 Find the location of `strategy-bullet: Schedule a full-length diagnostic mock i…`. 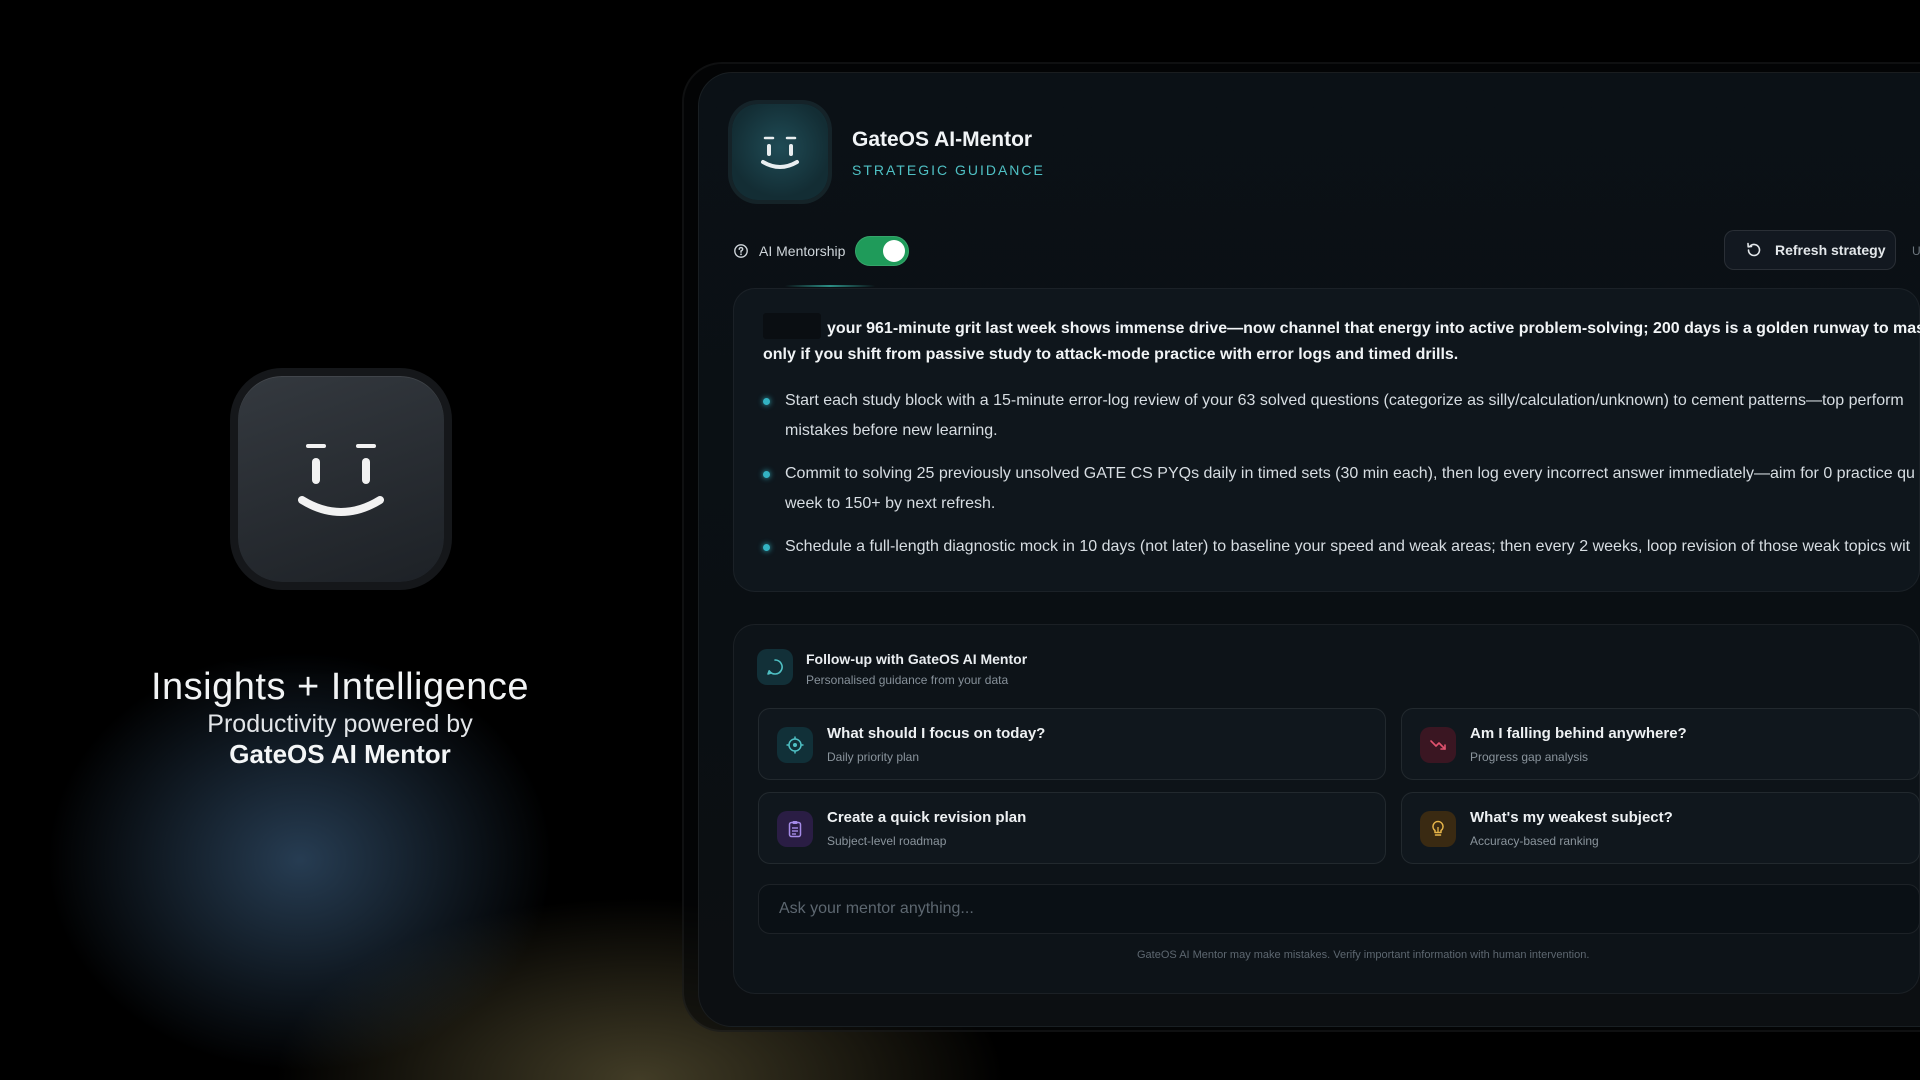

strategy-bullet: Schedule a full-length diagnostic mock i… is located at coordinates (1341, 547).